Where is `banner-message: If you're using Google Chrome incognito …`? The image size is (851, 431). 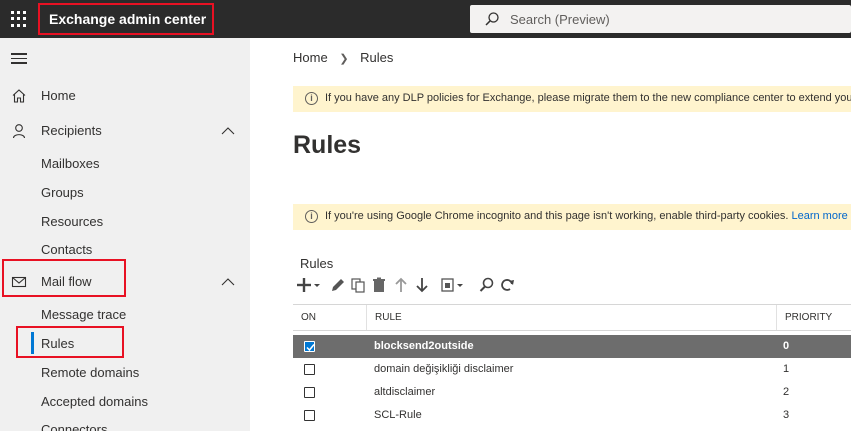
banner-message: If you're using Google Chrome incognito … is located at coordinates (557, 216).